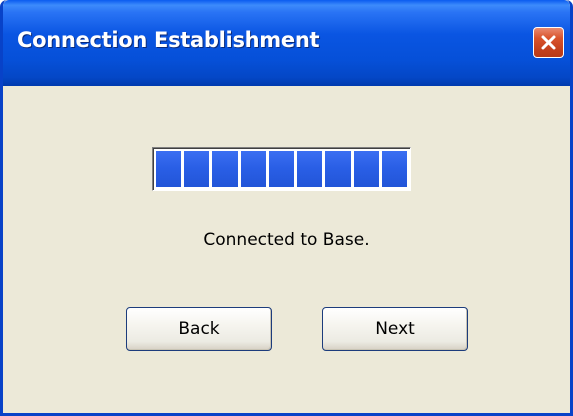 The image size is (573, 416). I want to click on connection-progress-bar, so click(281, 169).